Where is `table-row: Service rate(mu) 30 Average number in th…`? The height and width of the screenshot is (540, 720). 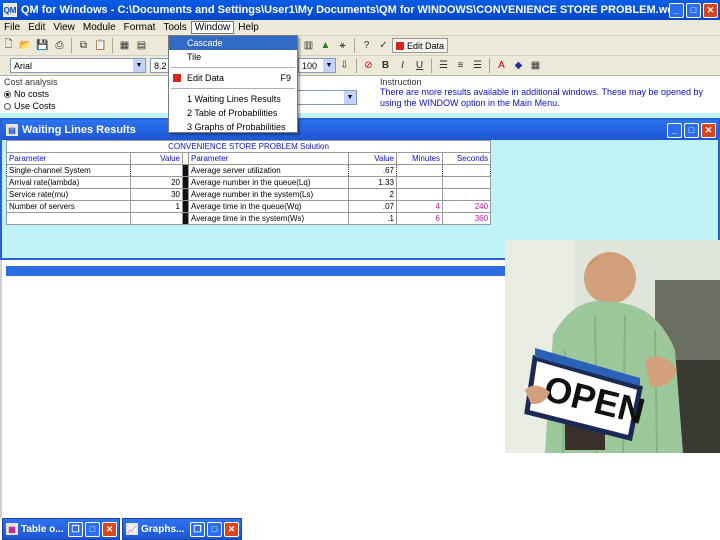
table-row: Service rate(mu) 30 Average number in th… is located at coordinates (249, 194).